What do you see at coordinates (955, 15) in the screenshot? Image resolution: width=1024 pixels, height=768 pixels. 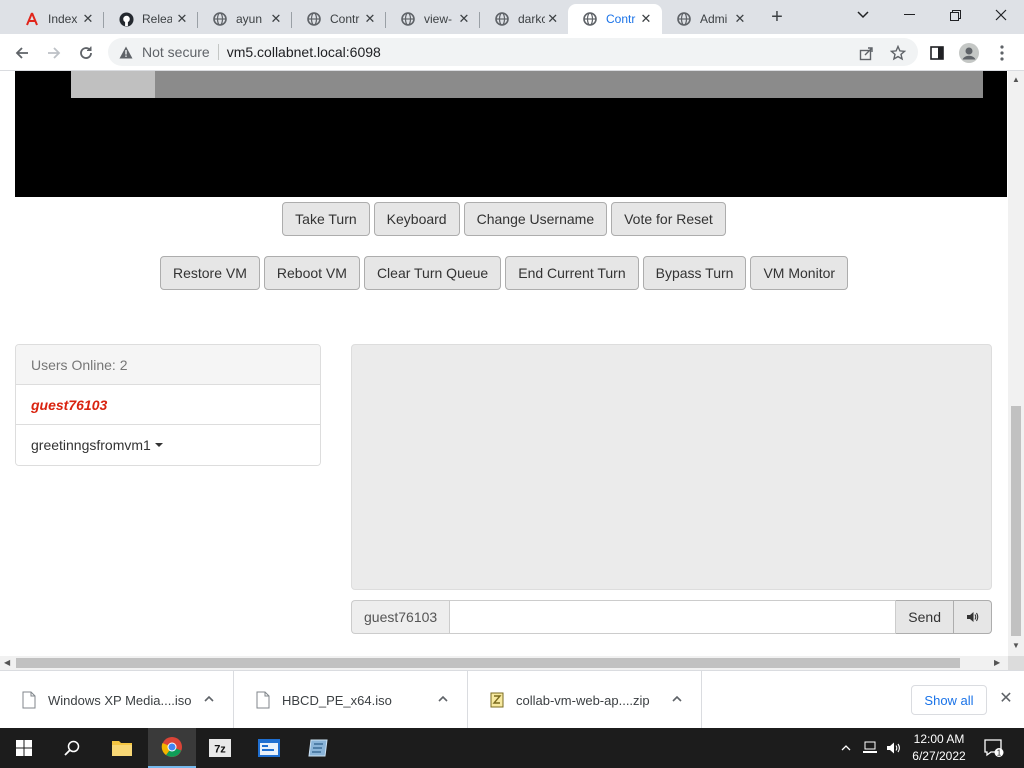 I see `restore-icon` at bounding box center [955, 15].